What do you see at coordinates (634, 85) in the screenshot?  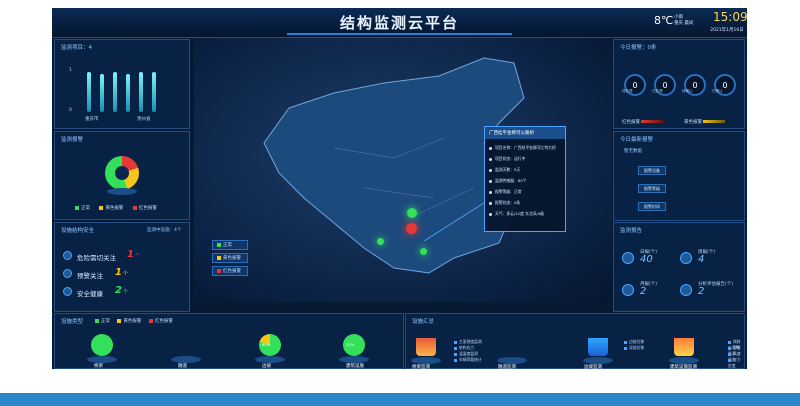 I see `alarm-ring: 0 待处理` at bounding box center [634, 85].